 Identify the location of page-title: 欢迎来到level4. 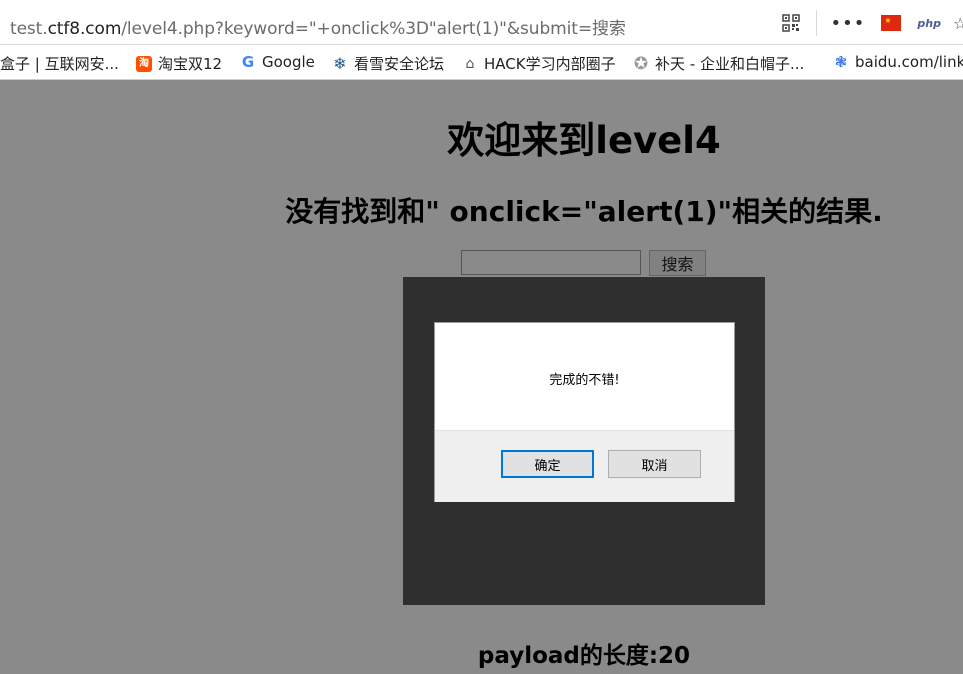
(584, 140).